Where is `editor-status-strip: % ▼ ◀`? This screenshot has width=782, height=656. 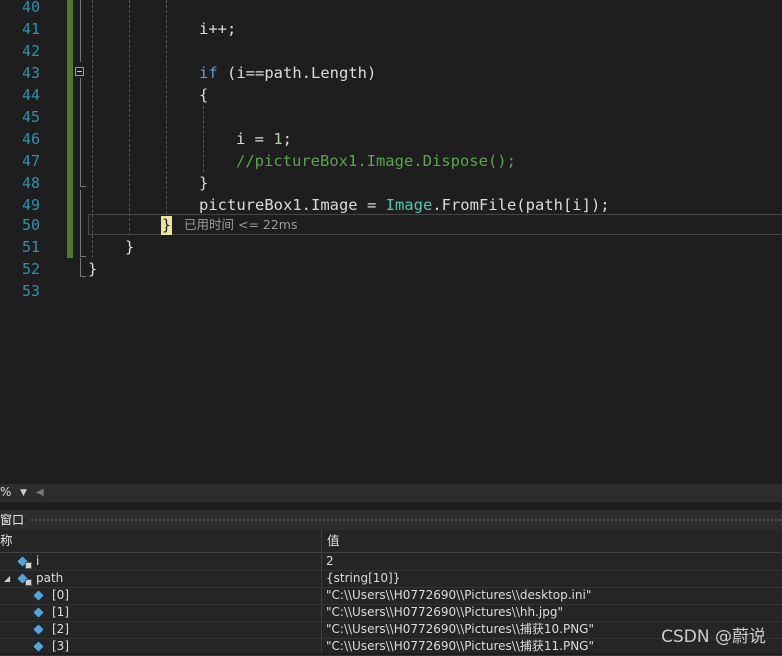
editor-status-strip: % ▼ ◀ is located at coordinates (391, 493).